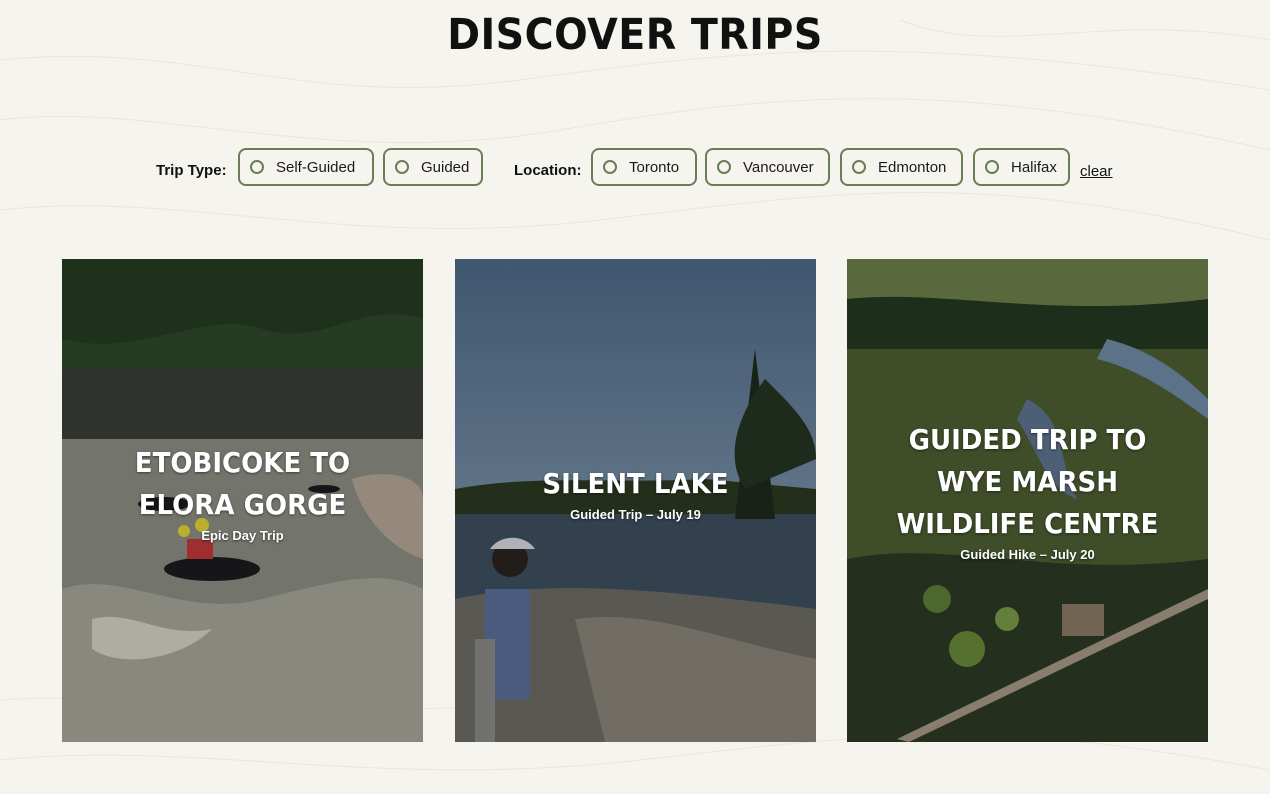 This screenshot has width=1270, height=794. I want to click on filter-vancouver: Vancouver, so click(767, 167).